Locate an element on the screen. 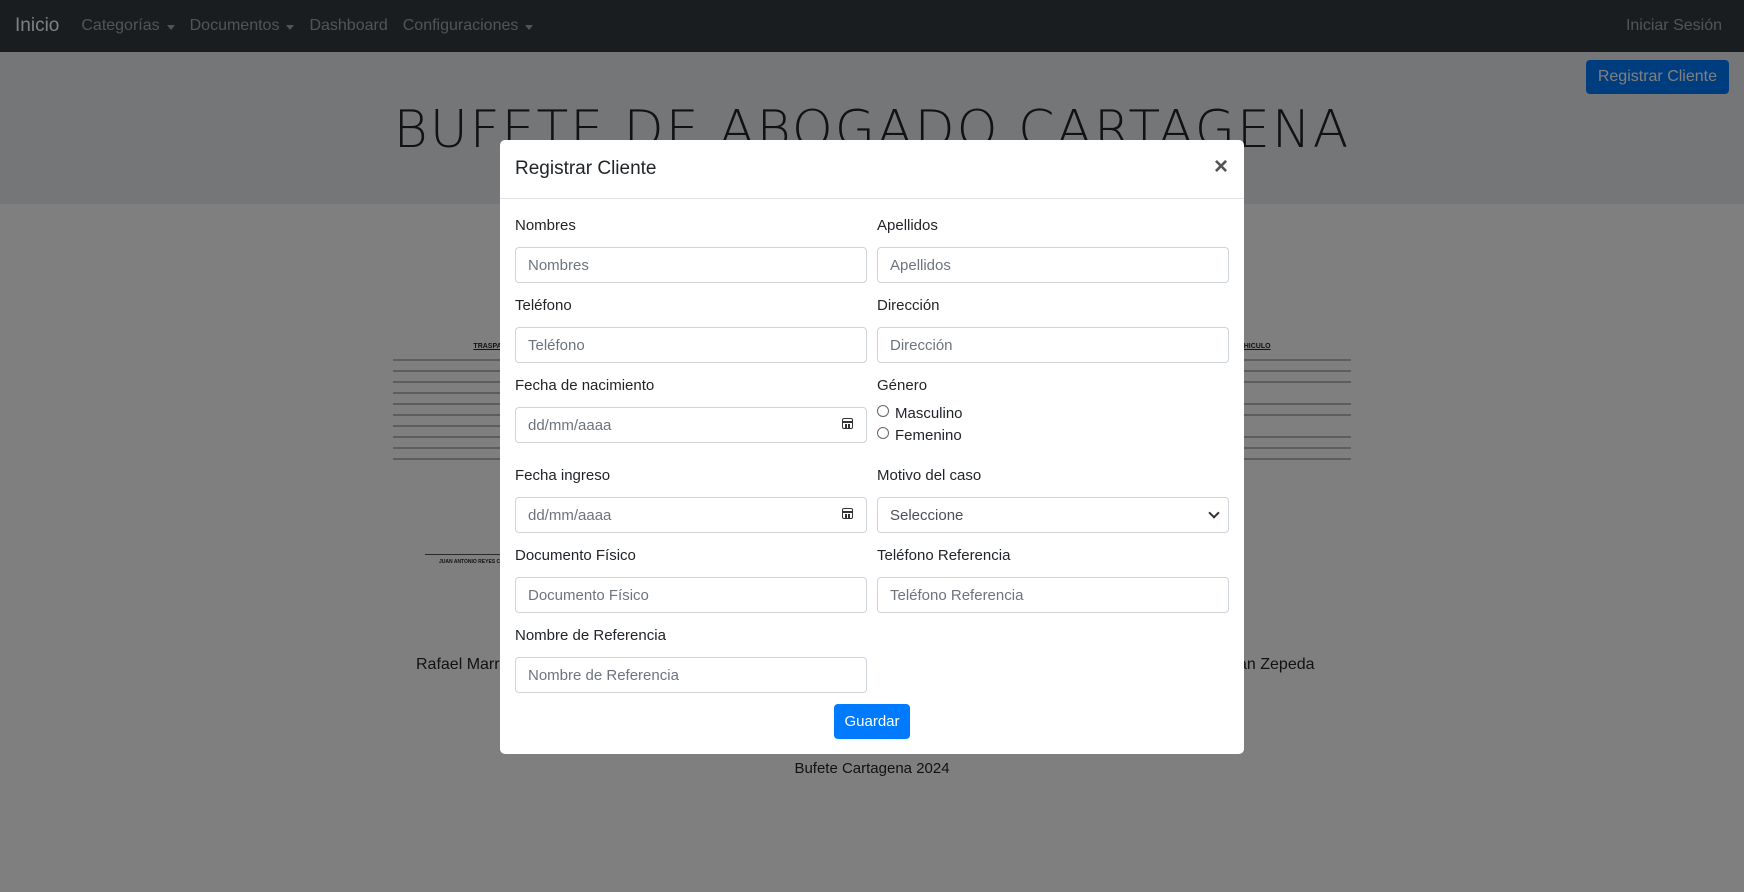 Image resolution: width=1744 pixels, height=892 pixels. direccion-label: Dirección is located at coordinates (908, 305).